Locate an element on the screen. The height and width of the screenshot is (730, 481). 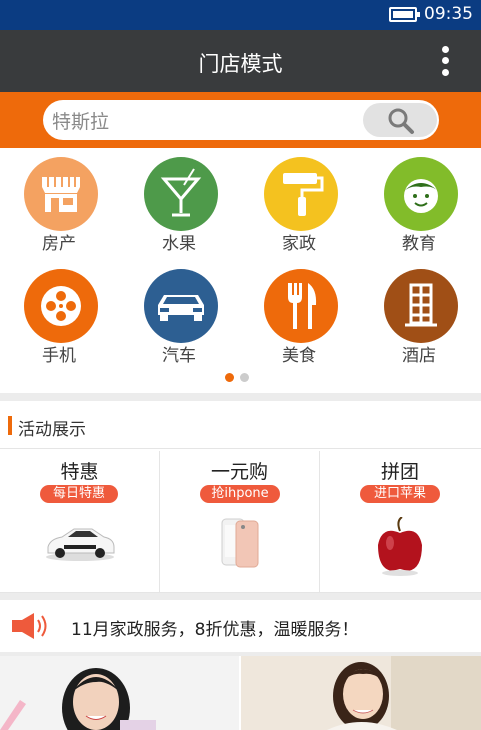
activity-section-header: 活动展示 is located at coordinates (240, 425).